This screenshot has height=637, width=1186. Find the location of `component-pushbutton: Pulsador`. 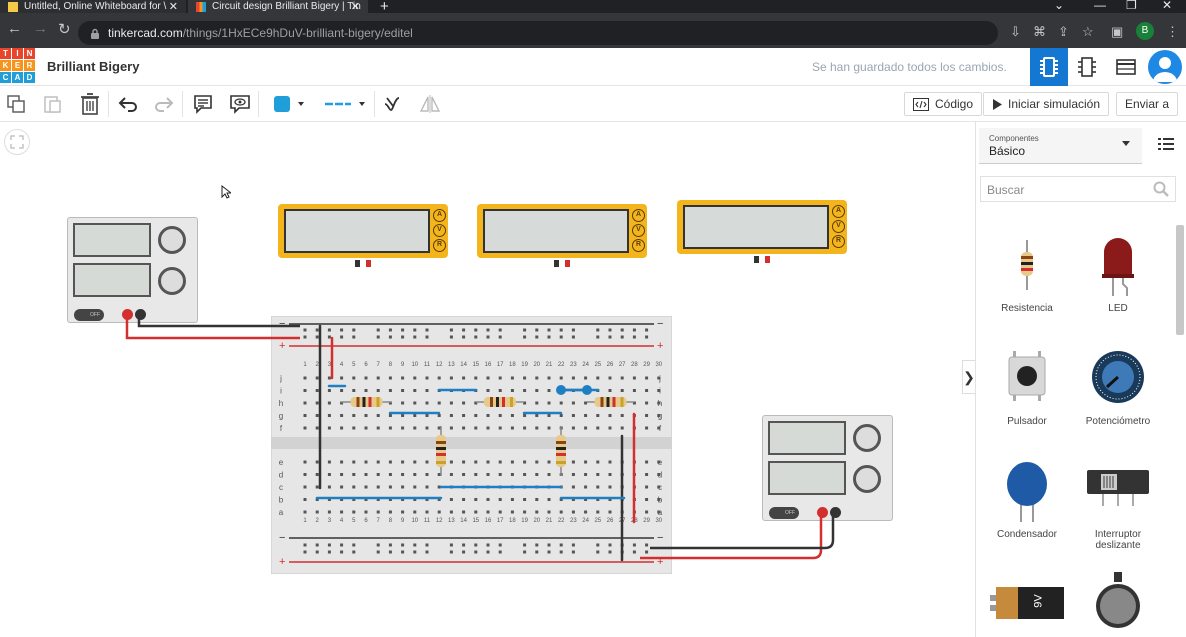

component-pushbutton: Pulsador is located at coordinates (1027, 386).